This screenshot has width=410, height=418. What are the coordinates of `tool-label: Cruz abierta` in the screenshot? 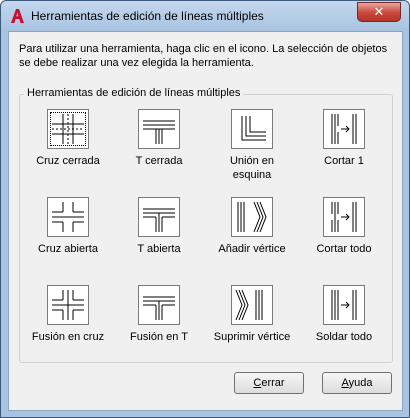 It's located at (68, 249).